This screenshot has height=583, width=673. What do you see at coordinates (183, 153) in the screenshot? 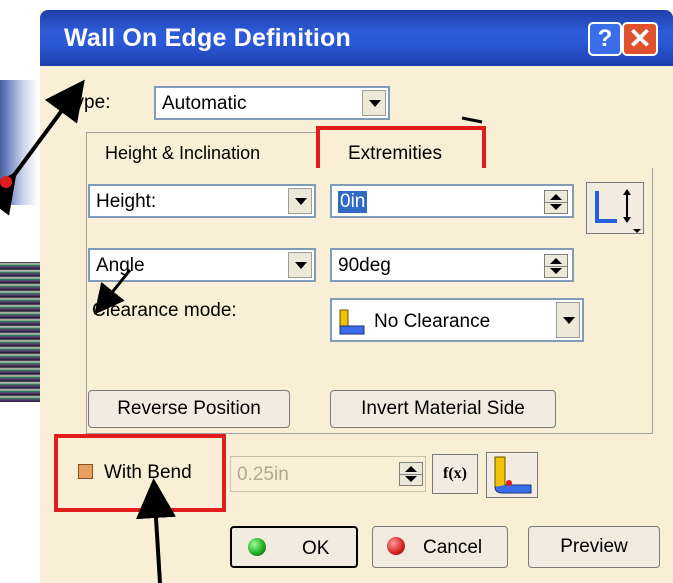
I see `tab-label: Height & Inclination` at bounding box center [183, 153].